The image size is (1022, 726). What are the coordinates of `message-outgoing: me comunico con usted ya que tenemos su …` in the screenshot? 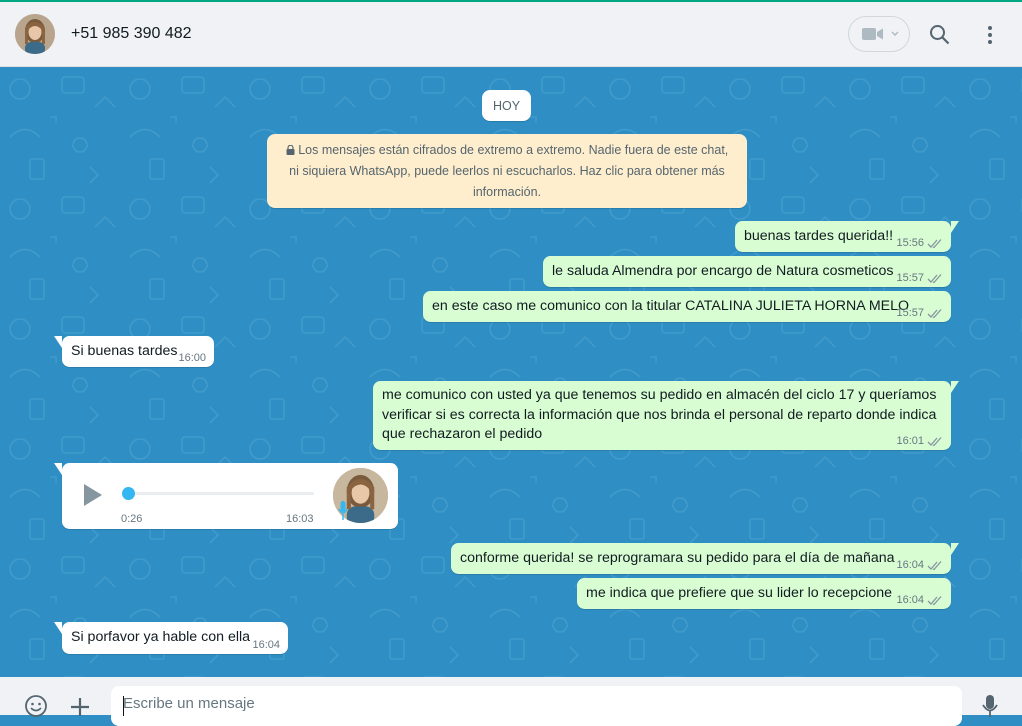 It's located at (666, 415).